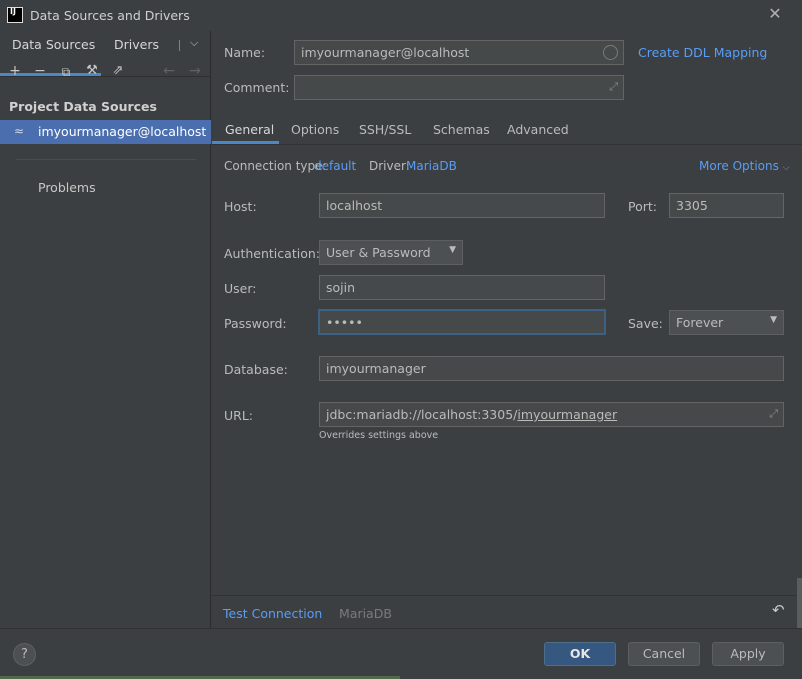 Image resolution: width=802 pixels, height=679 pixels. Describe the element at coordinates (92, 70) in the screenshot. I see `wrench-icon: ⚒` at that location.